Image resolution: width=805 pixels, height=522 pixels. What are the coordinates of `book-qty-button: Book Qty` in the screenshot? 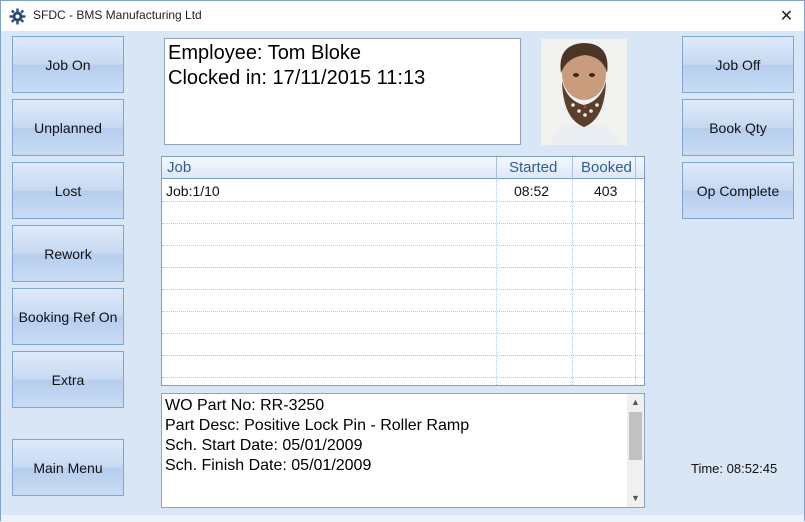 It's located at (738, 127).